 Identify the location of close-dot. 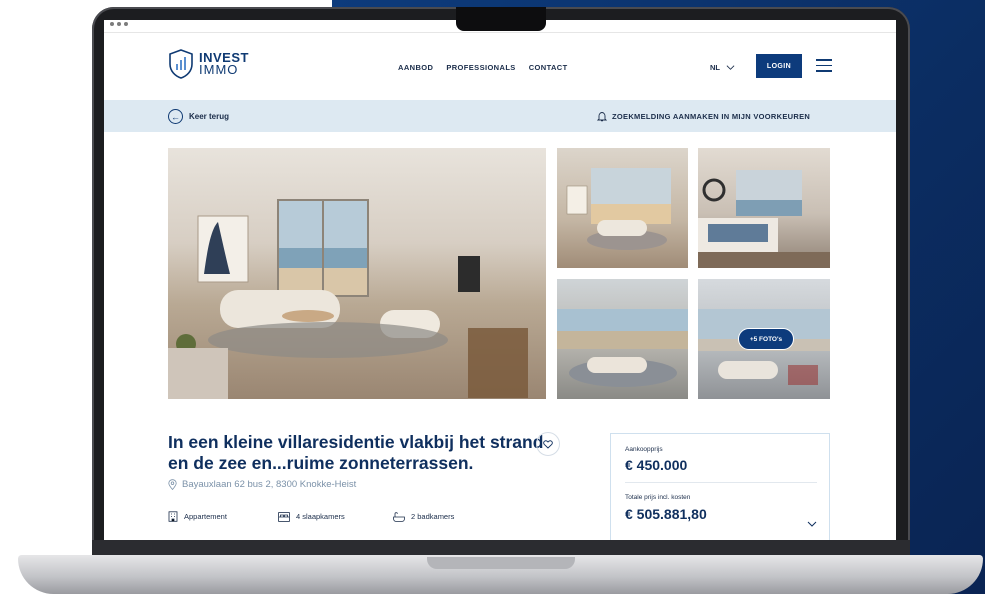
(112, 24).